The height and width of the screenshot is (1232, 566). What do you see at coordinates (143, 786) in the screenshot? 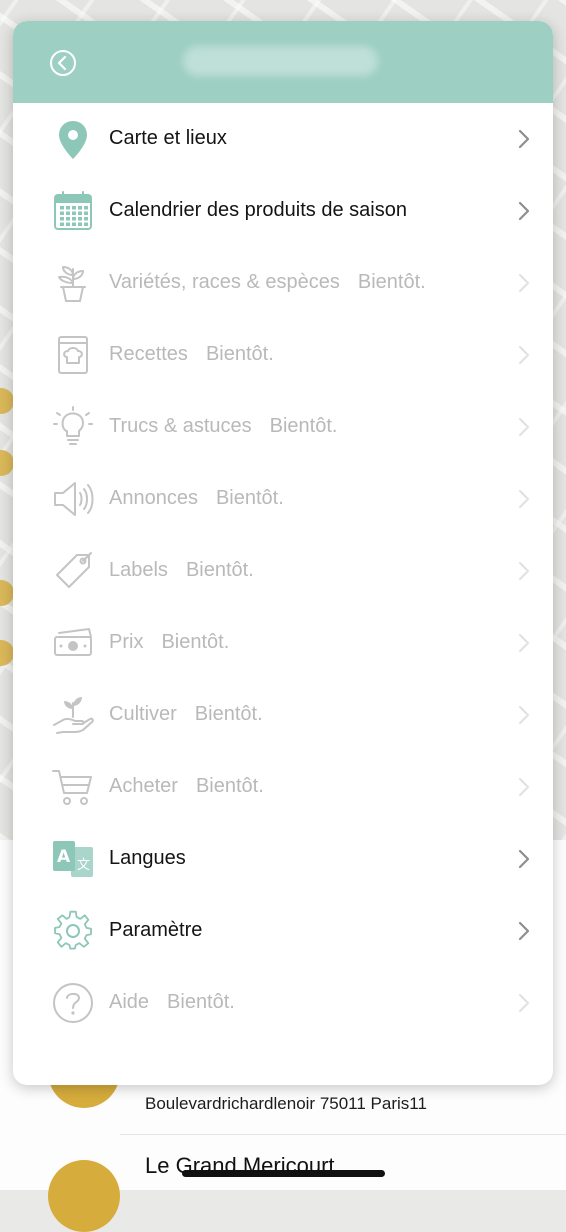
I see `menu-item-text: Acheter` at bounding box center [143, 786].